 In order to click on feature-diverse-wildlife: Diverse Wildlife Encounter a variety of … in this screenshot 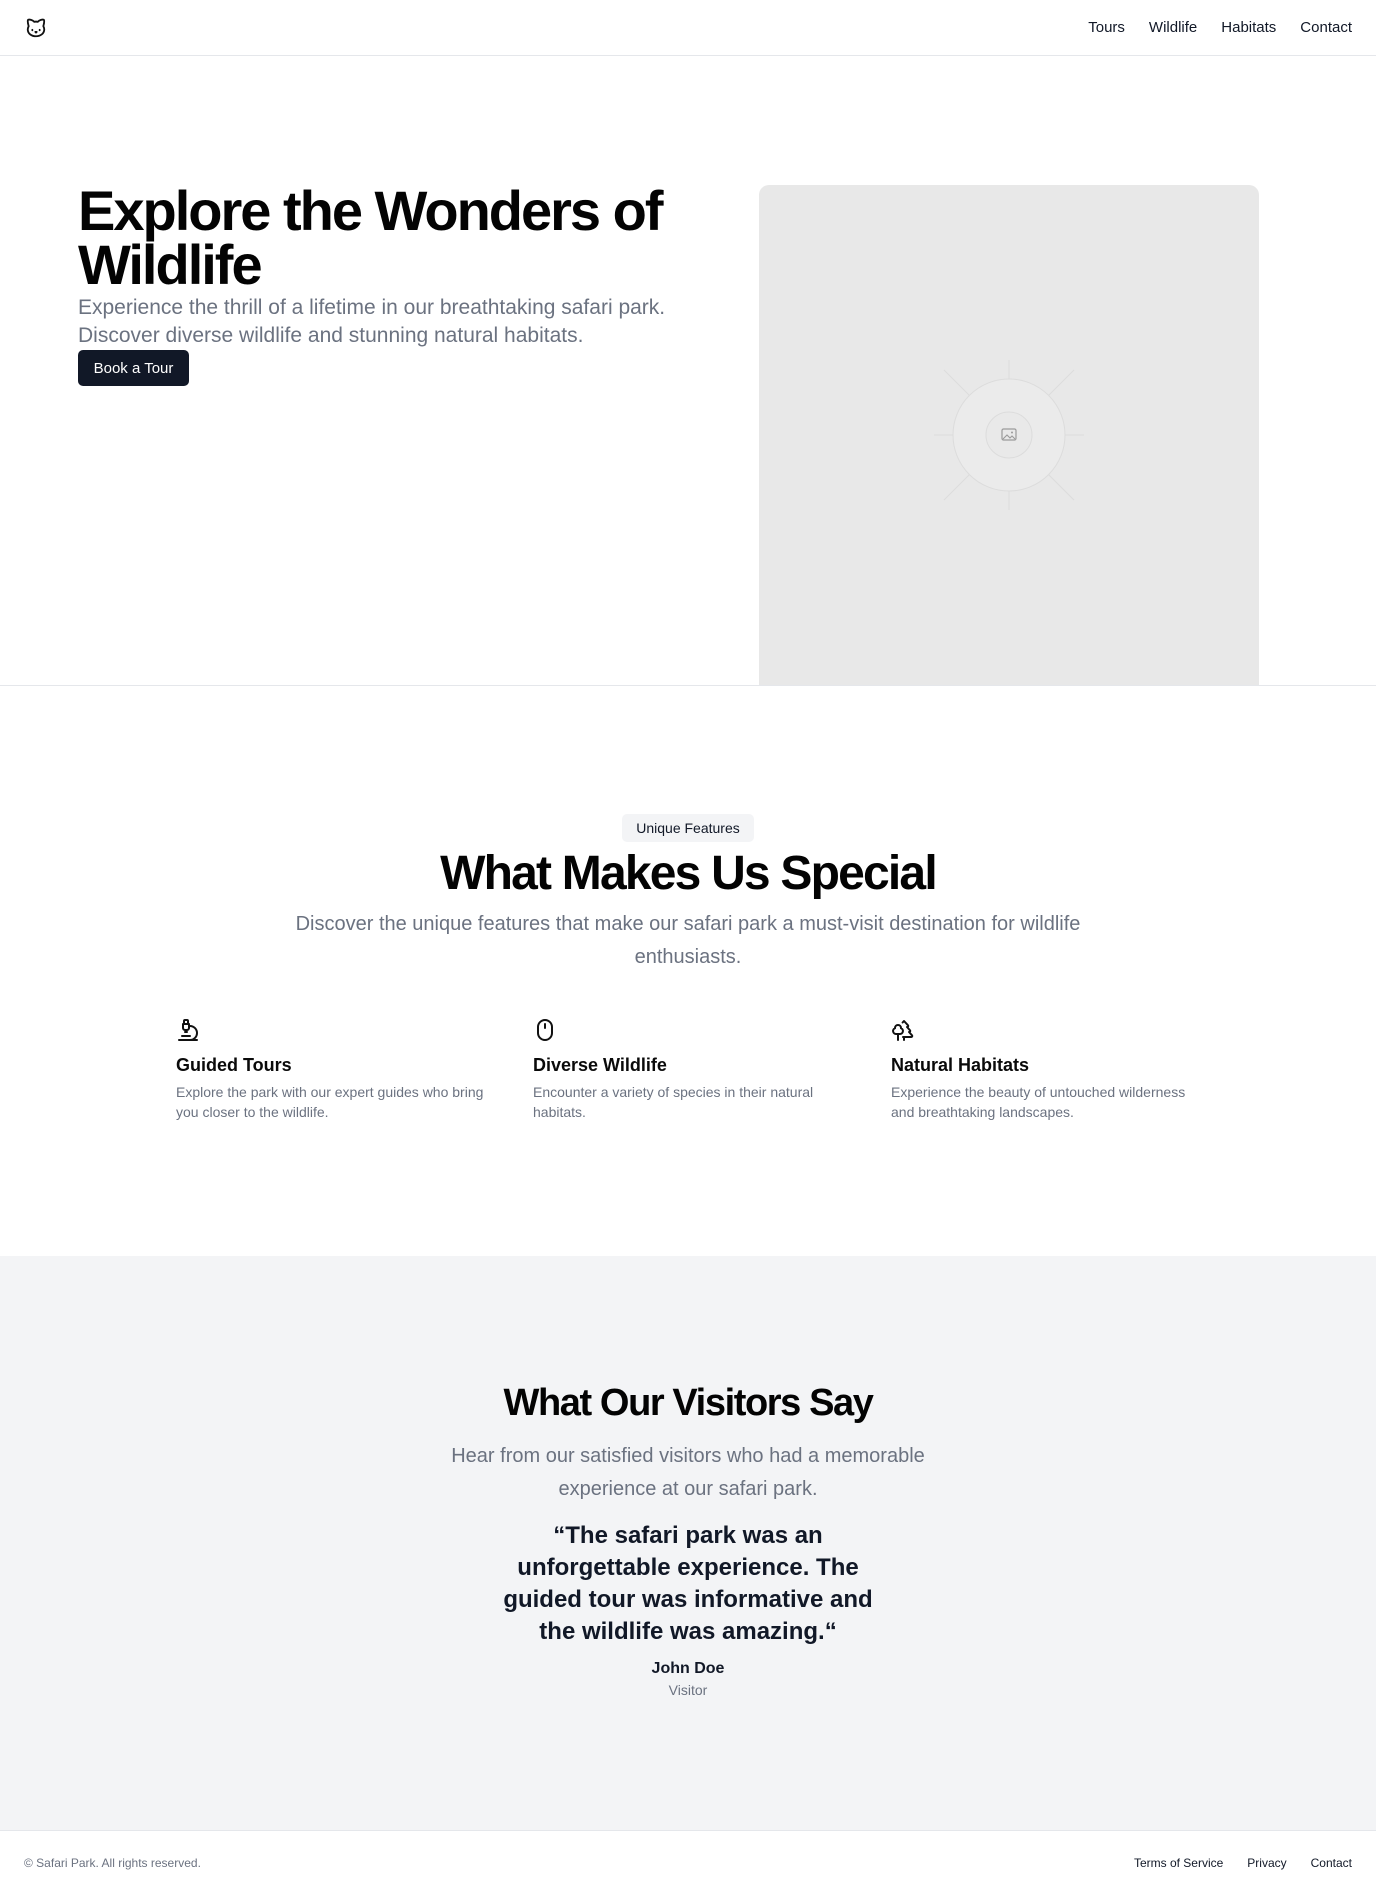, I will do `click(693, 1070)`.